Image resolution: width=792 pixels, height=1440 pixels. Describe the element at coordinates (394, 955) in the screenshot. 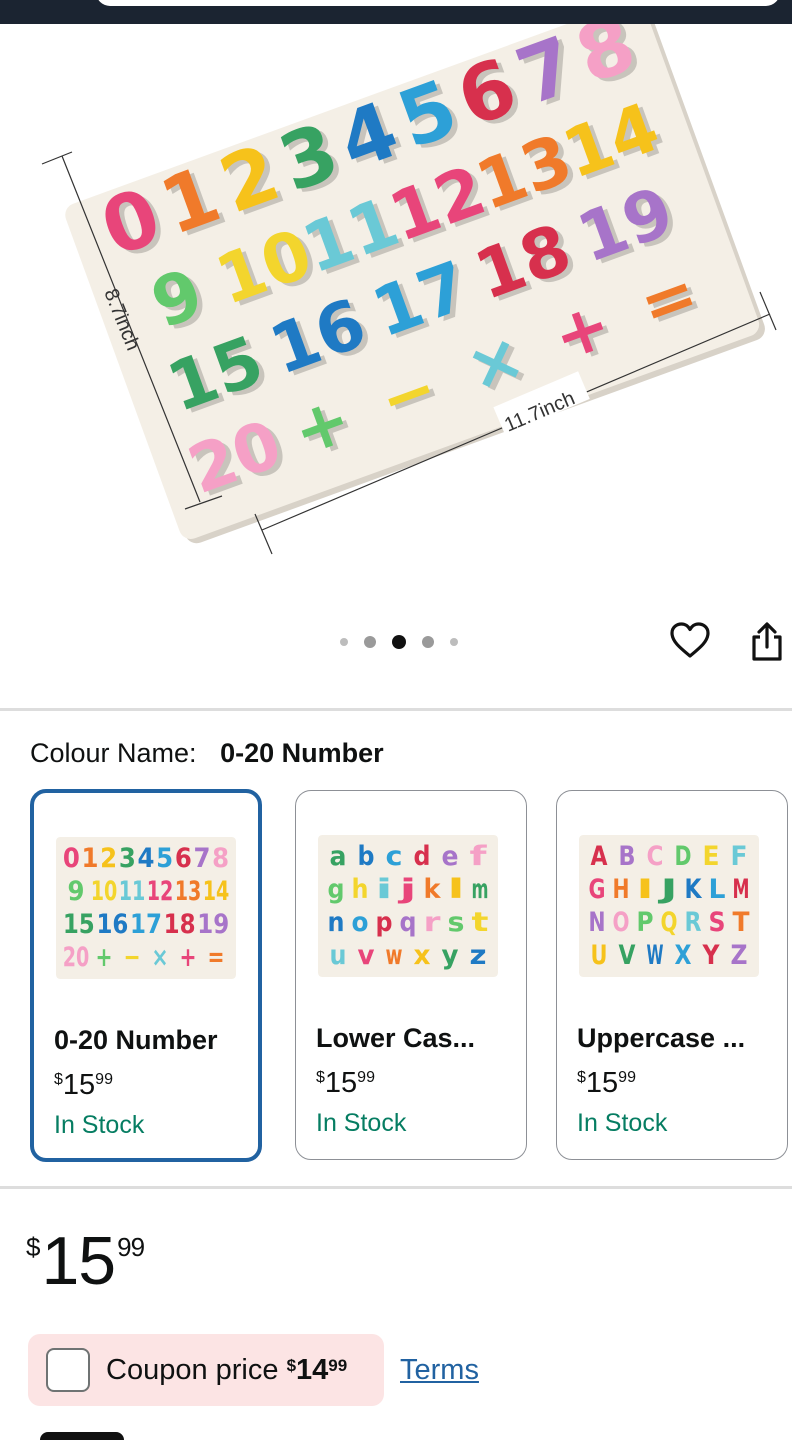

I see `thumb-piece: w` at that location.